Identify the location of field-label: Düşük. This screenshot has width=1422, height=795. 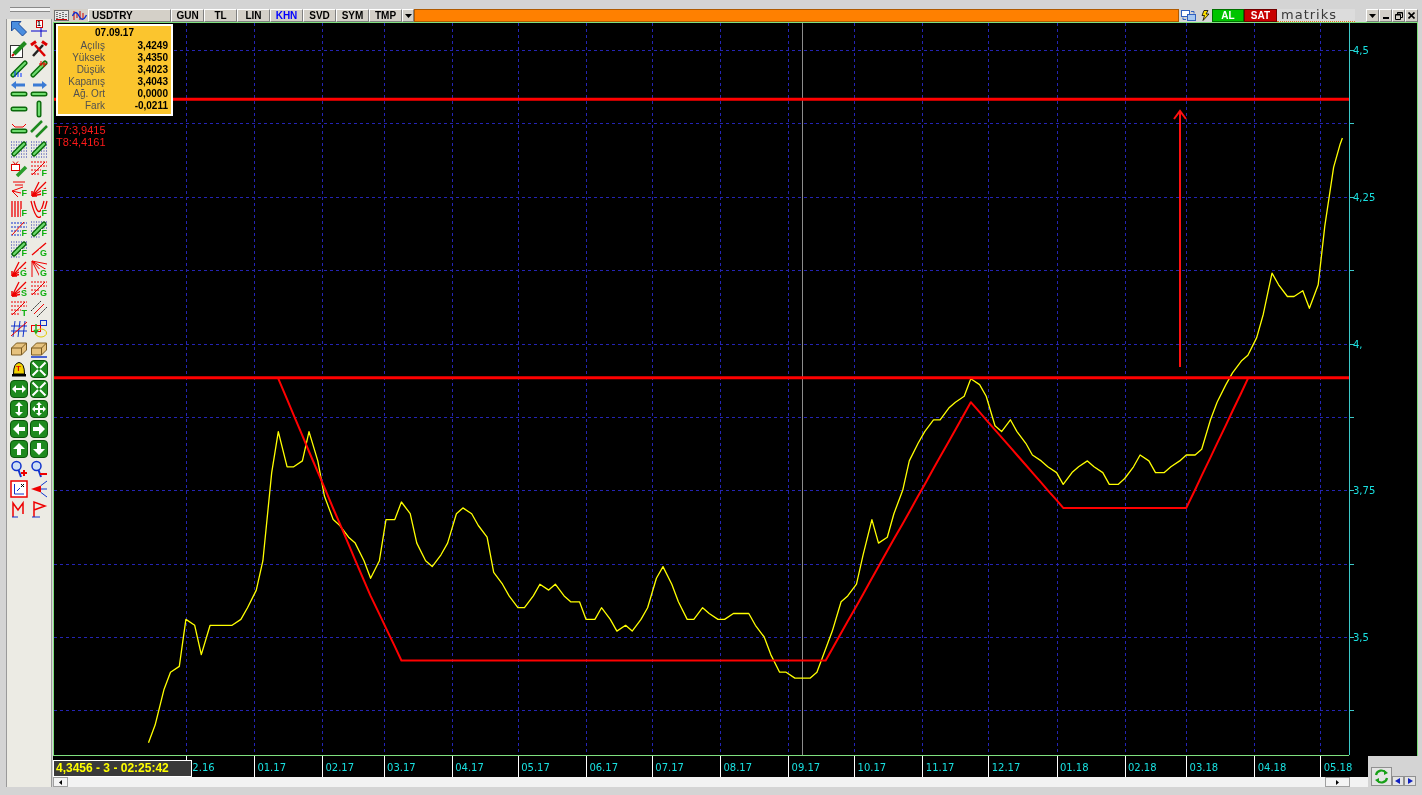
(90, 70).